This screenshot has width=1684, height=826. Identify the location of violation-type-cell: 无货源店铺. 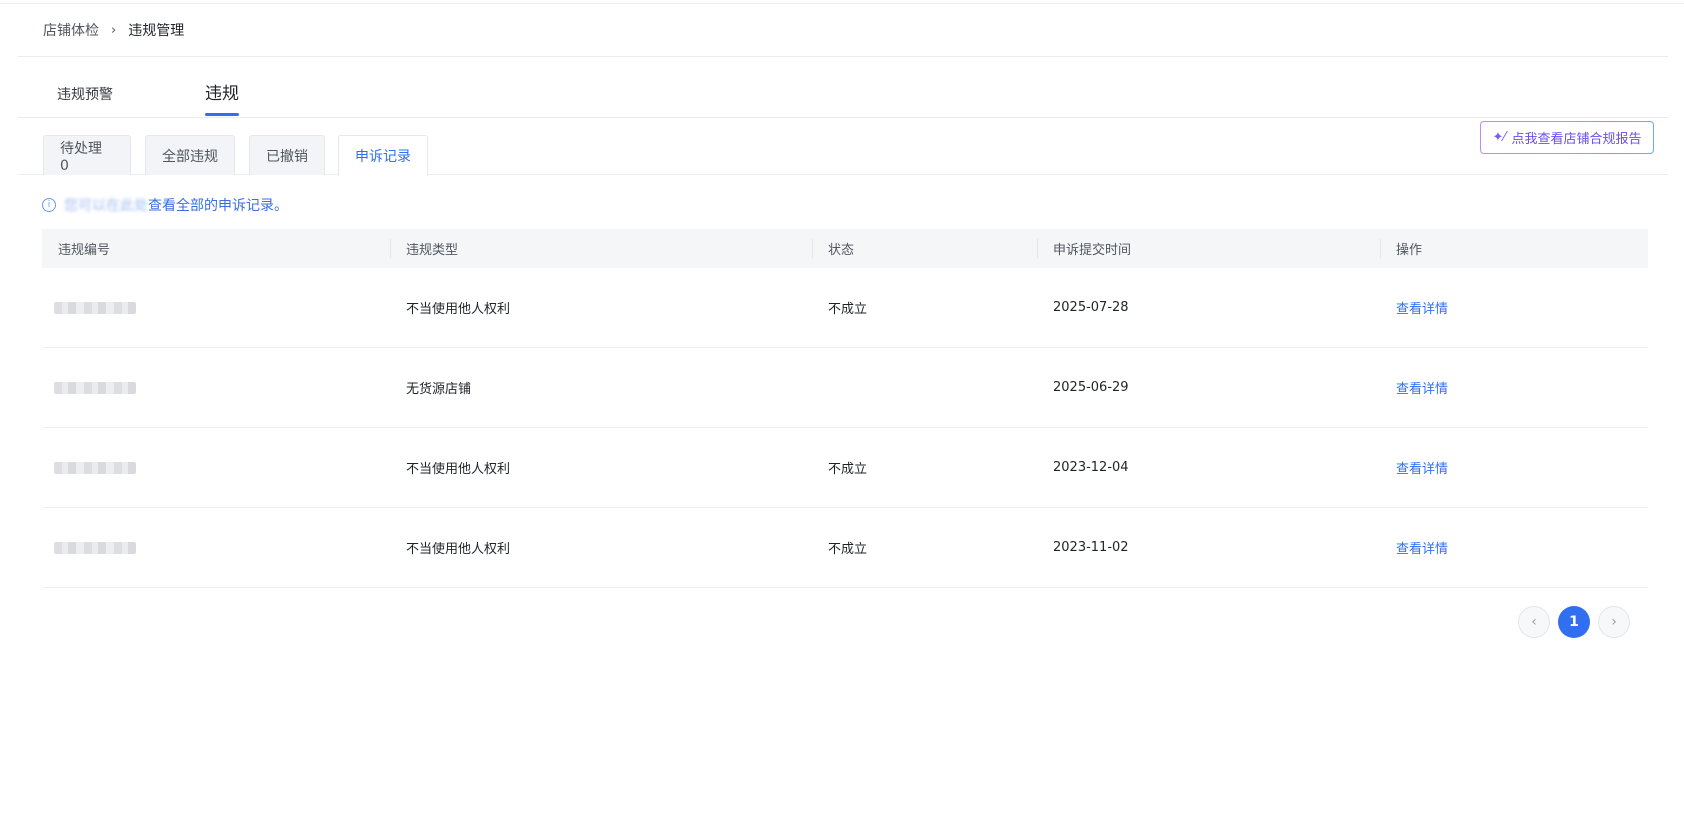
(439, 389).